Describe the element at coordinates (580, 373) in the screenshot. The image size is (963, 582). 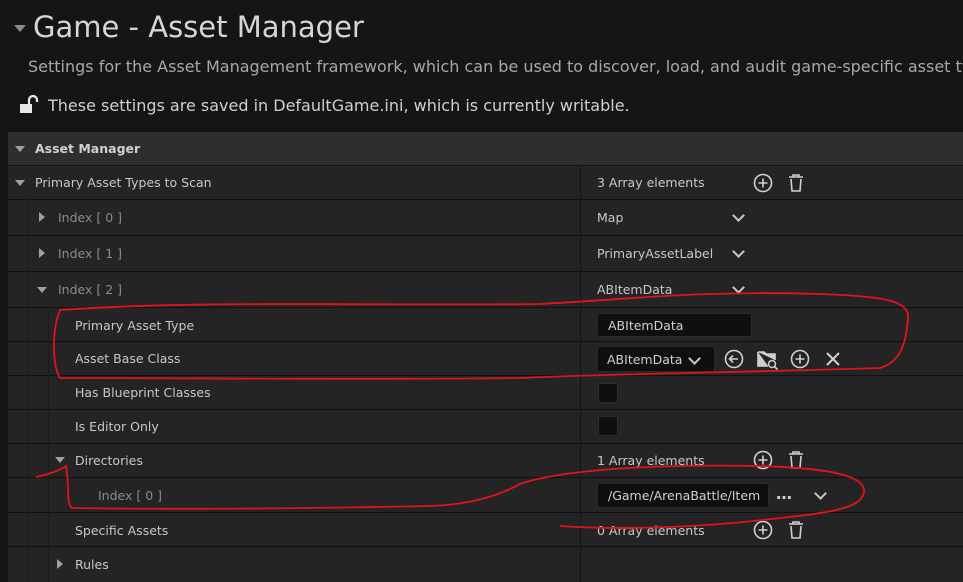
I see `column-divider` at that location.